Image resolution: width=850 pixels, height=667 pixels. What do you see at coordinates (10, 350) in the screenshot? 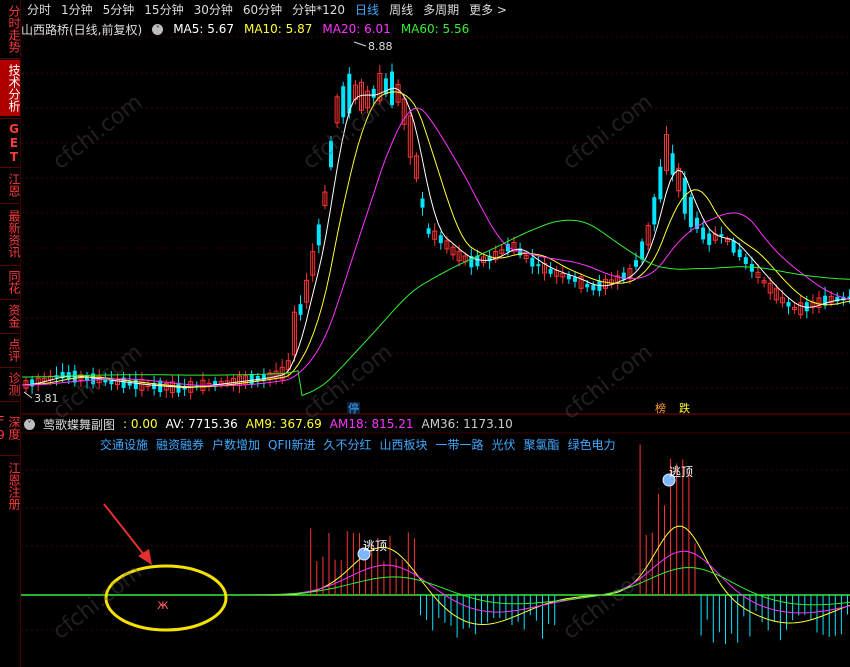
I see `sidebar-item-review: 点评` at bounding box center [10, 350].